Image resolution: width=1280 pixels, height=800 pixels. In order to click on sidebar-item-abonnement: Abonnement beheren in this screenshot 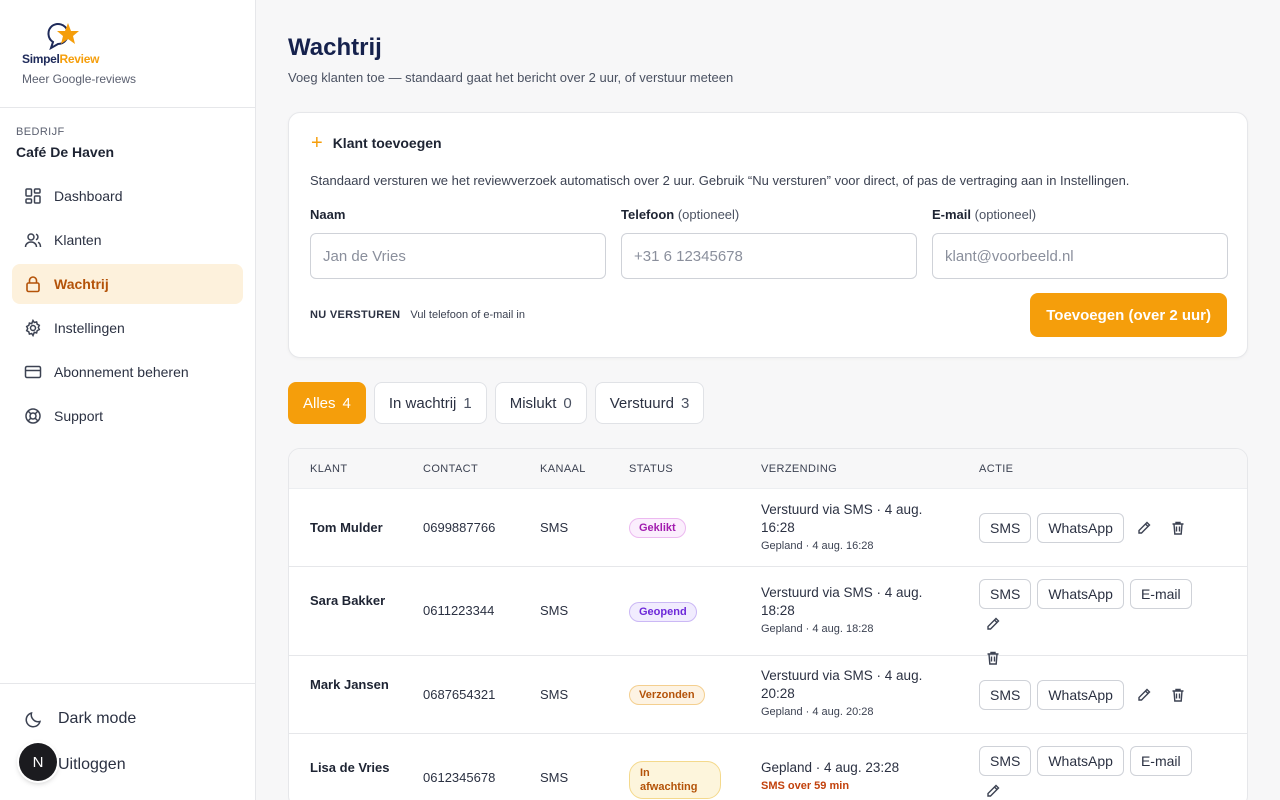, I will do `click(127, 372)`.